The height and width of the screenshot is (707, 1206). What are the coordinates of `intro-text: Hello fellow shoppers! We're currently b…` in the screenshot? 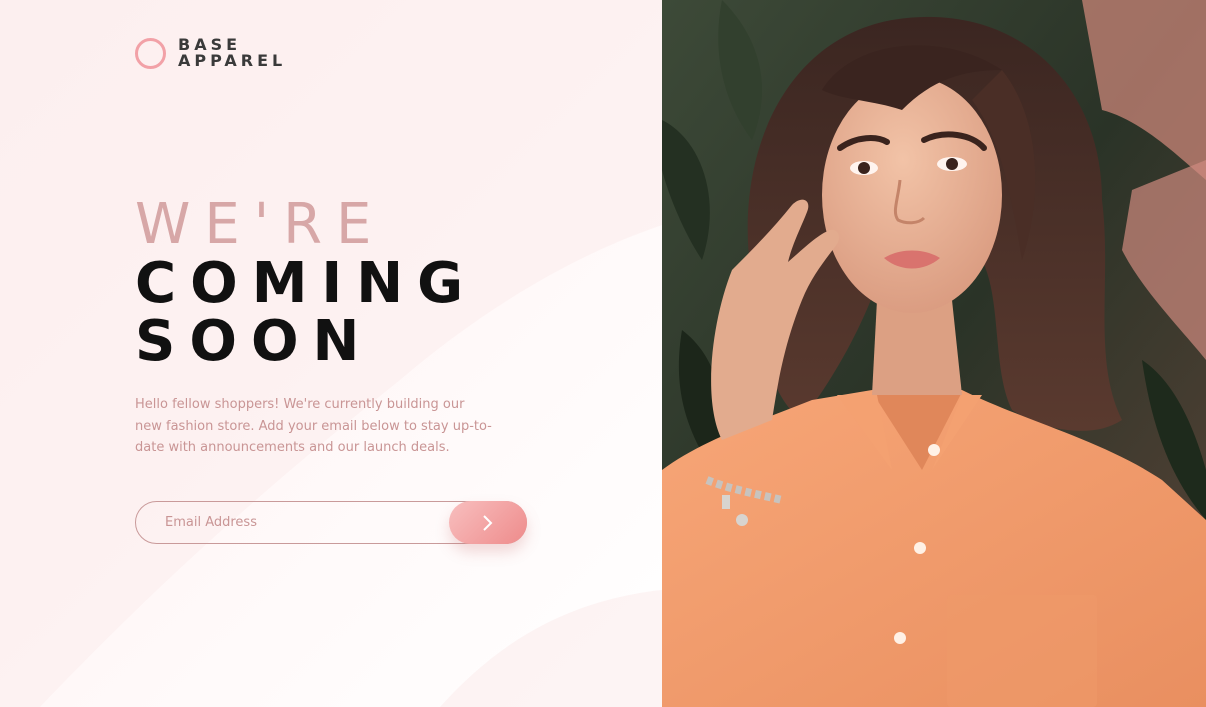 It's located at (313, 426).